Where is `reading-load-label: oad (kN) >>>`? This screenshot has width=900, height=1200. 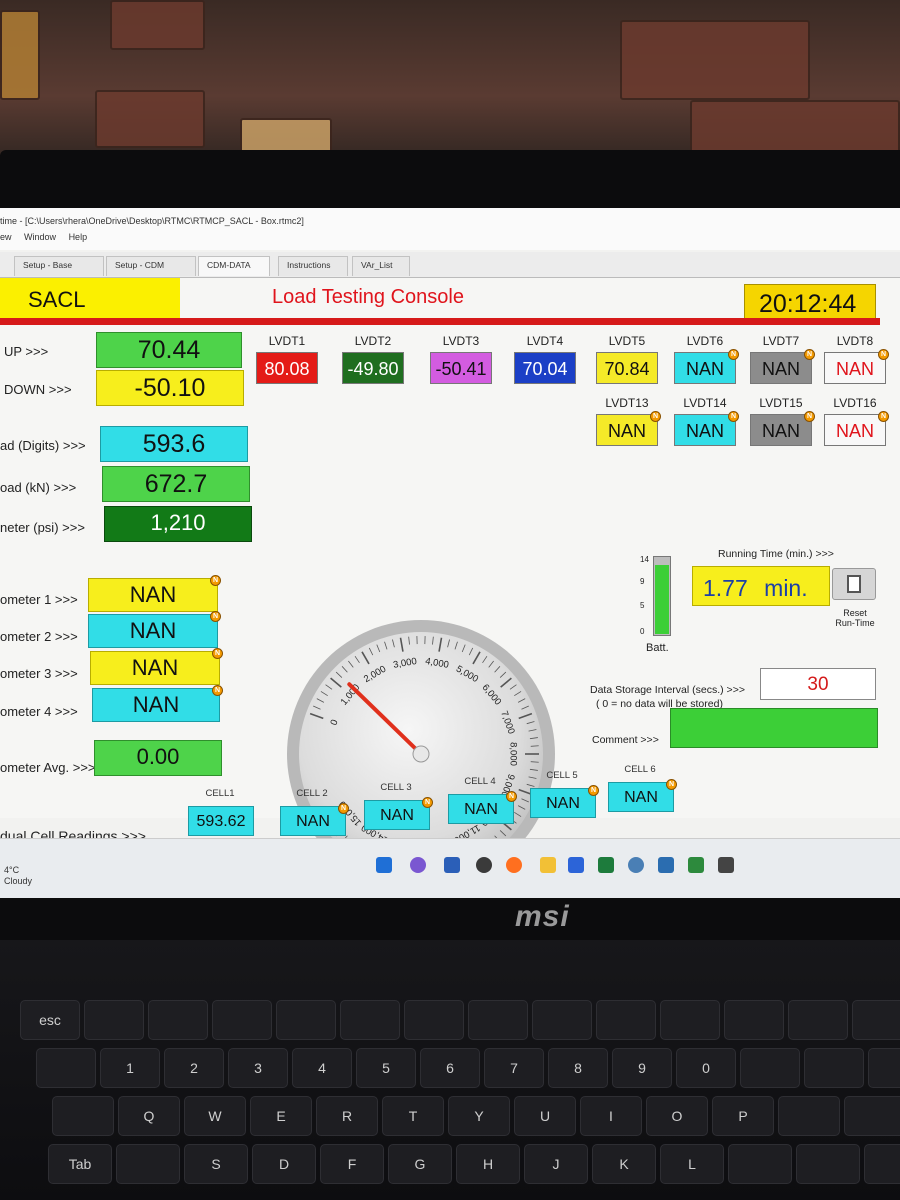
reading-load-label: oad (kN) >>> is located at coordinates (38, 487).